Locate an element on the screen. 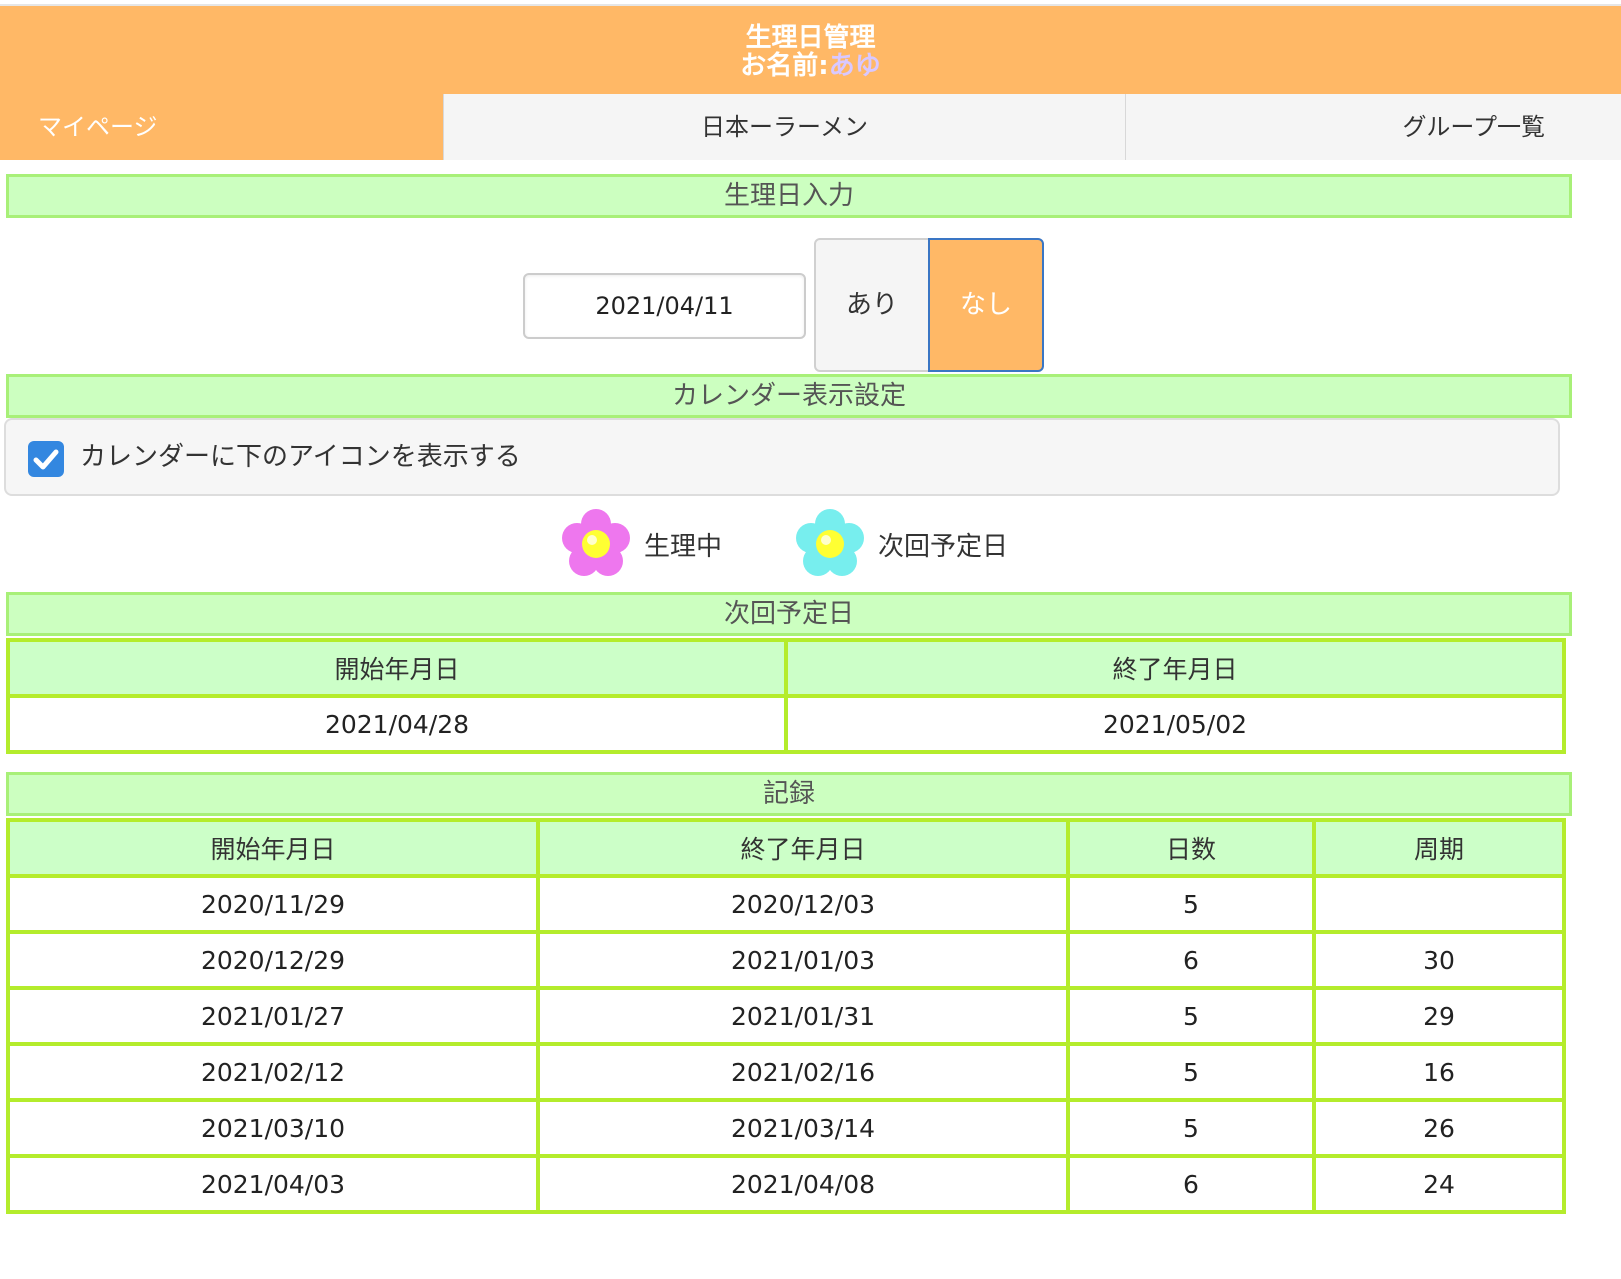  record-start-cell: 2020/11/29 is located at coordinates (273, 904).